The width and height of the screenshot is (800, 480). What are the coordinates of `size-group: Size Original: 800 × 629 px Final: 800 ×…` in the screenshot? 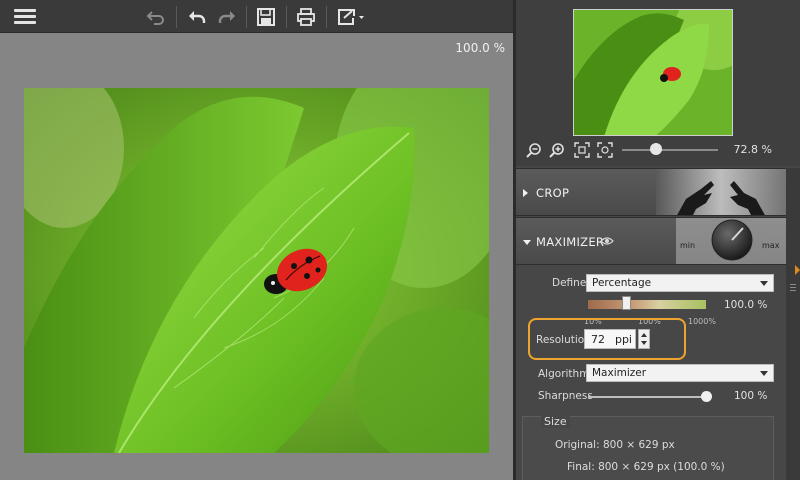 It's located at (648, 447).